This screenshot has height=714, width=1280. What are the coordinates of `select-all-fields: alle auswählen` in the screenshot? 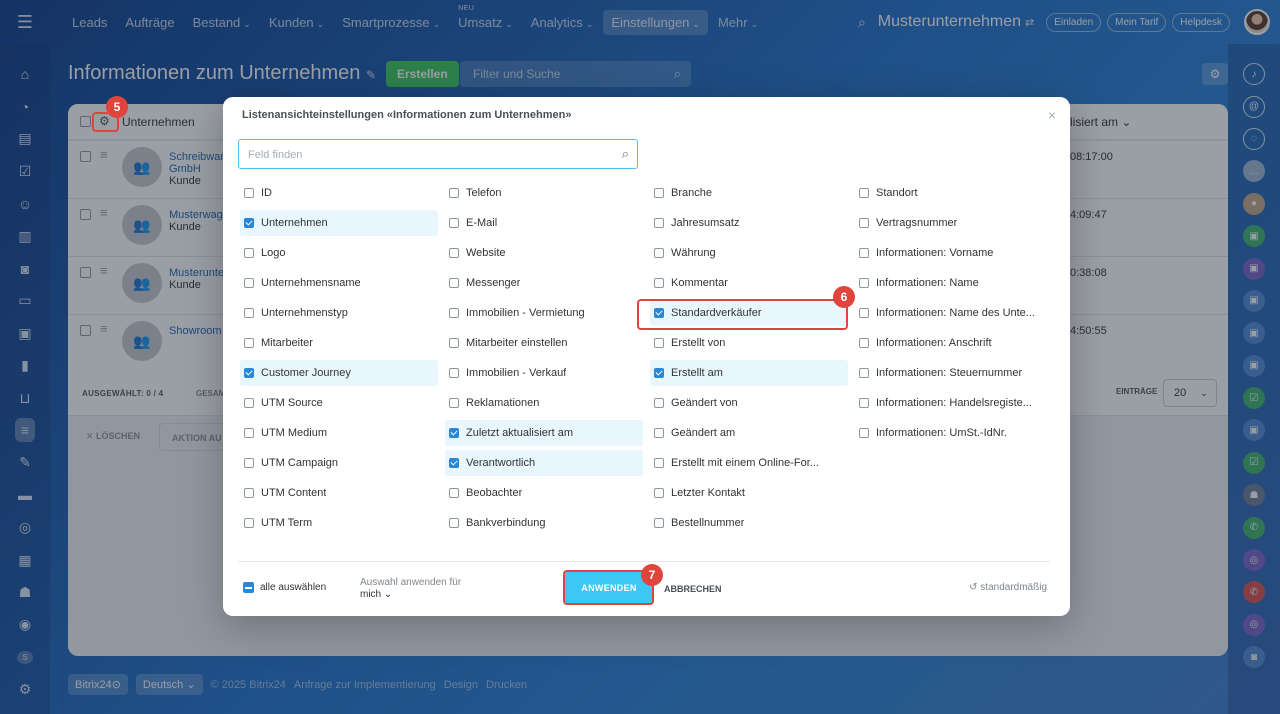 It's located at (284, 587).